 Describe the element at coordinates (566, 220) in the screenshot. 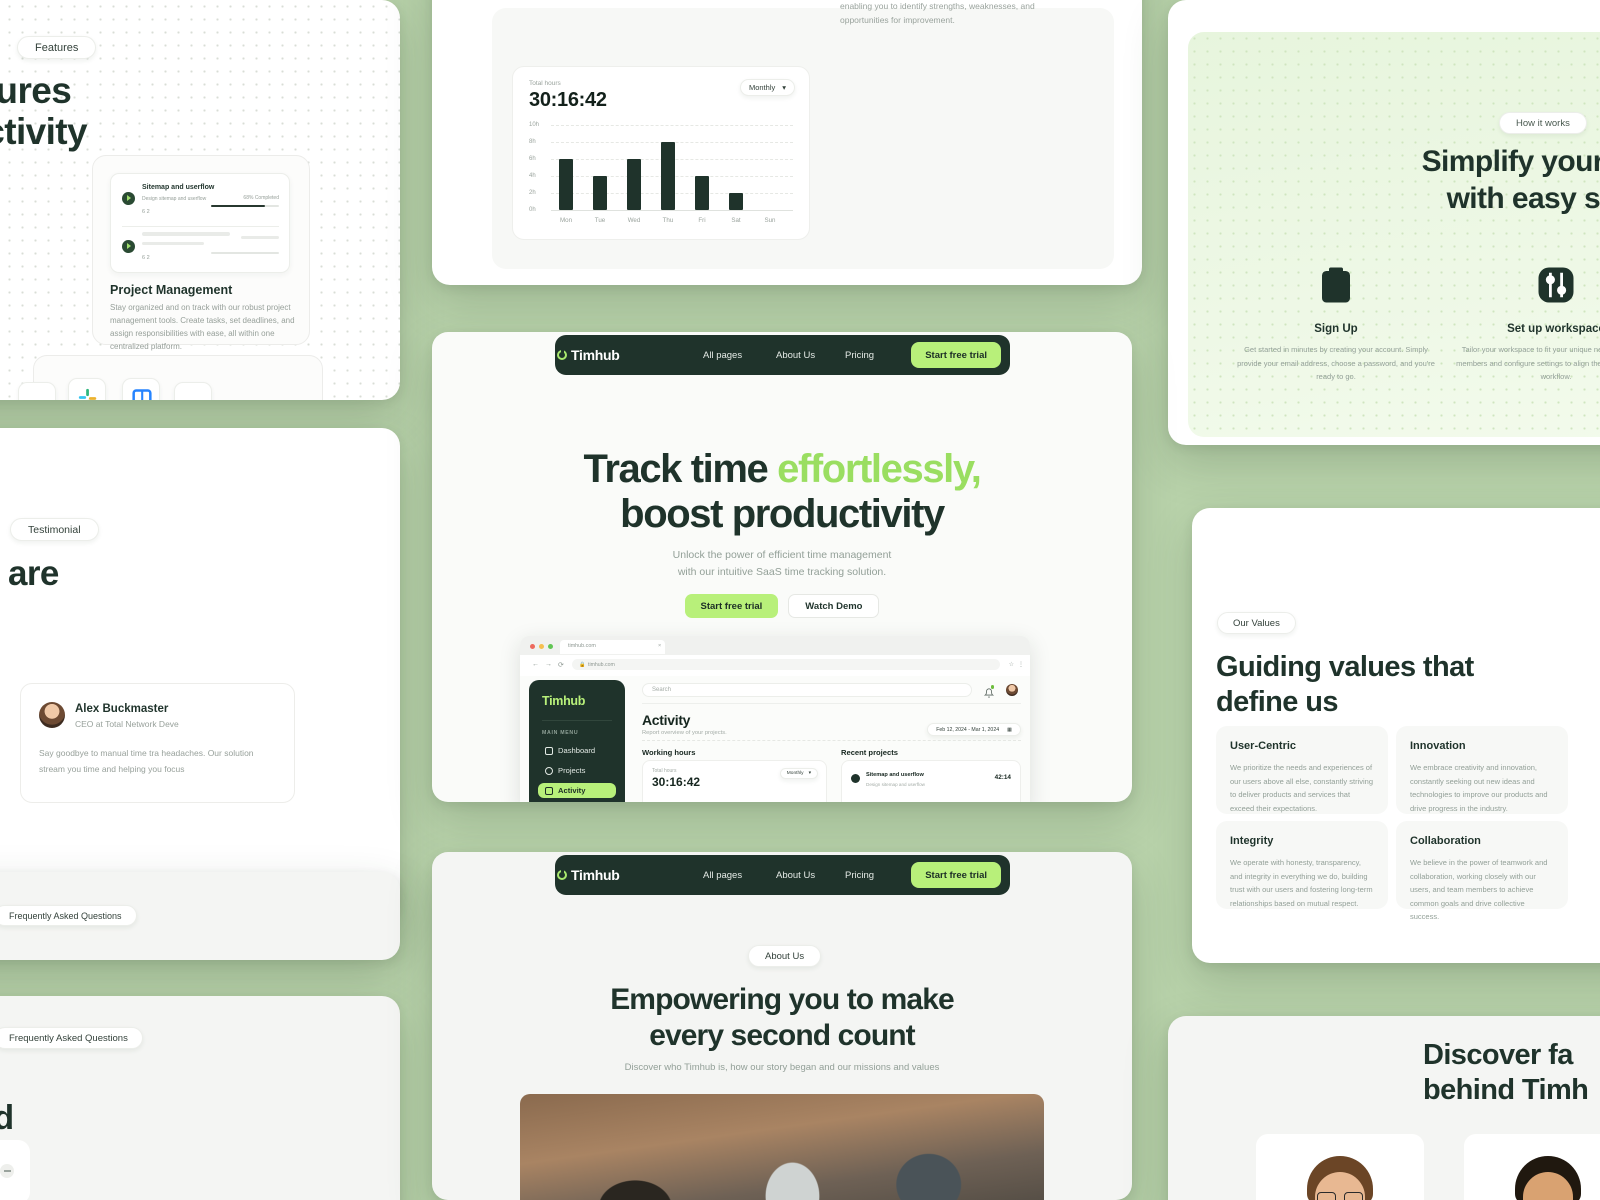

I see `x-tick-label: Mon` at that location.